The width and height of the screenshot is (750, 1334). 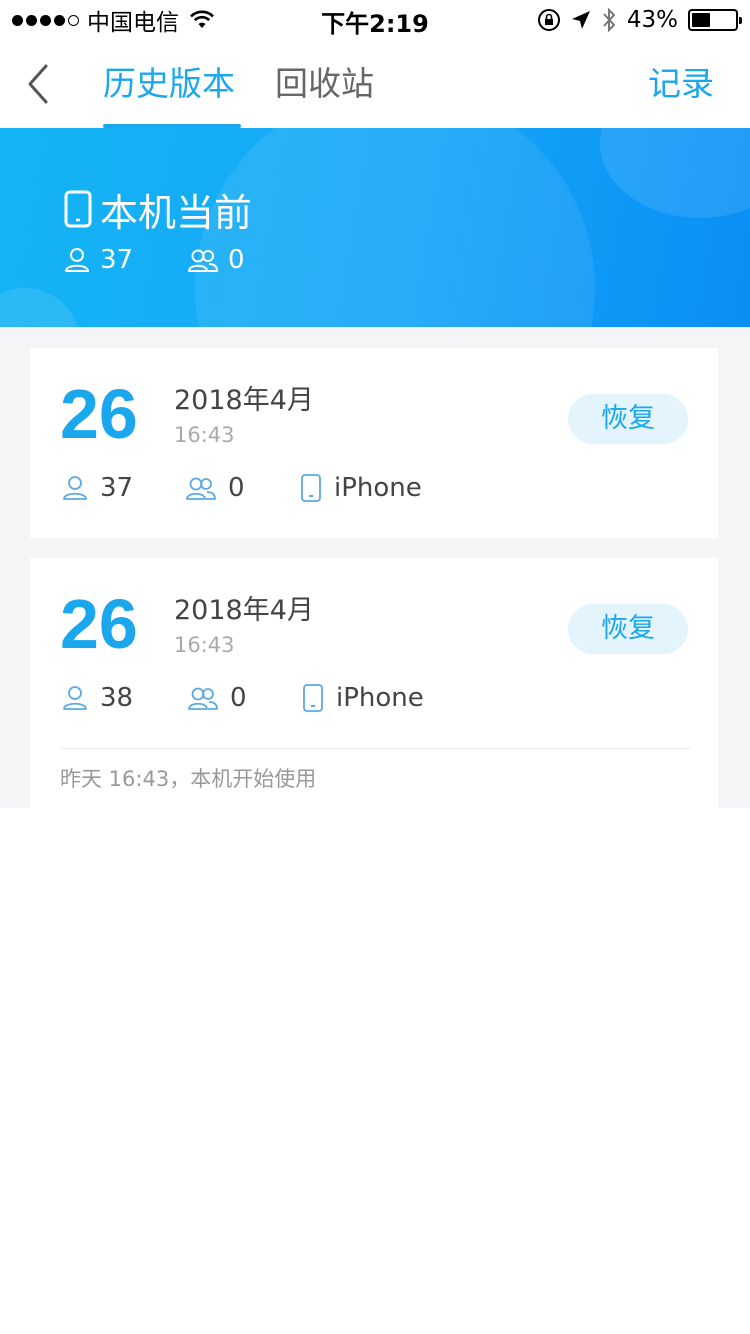 I want to click on banner-heading: 本机当前, so click(x=158, y=209).